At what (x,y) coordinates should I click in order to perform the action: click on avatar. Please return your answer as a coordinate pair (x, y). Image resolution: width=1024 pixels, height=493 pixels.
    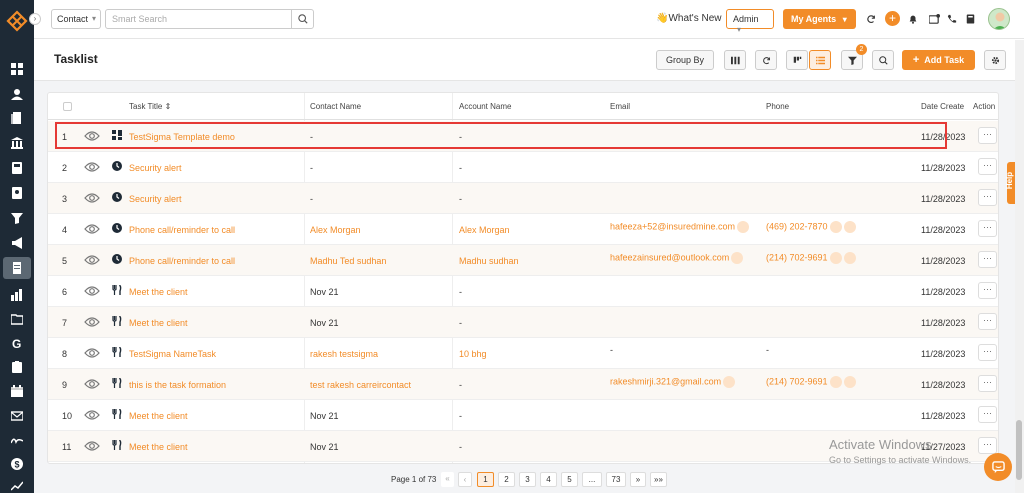
    Looking at the image, I should click on (999, 19).